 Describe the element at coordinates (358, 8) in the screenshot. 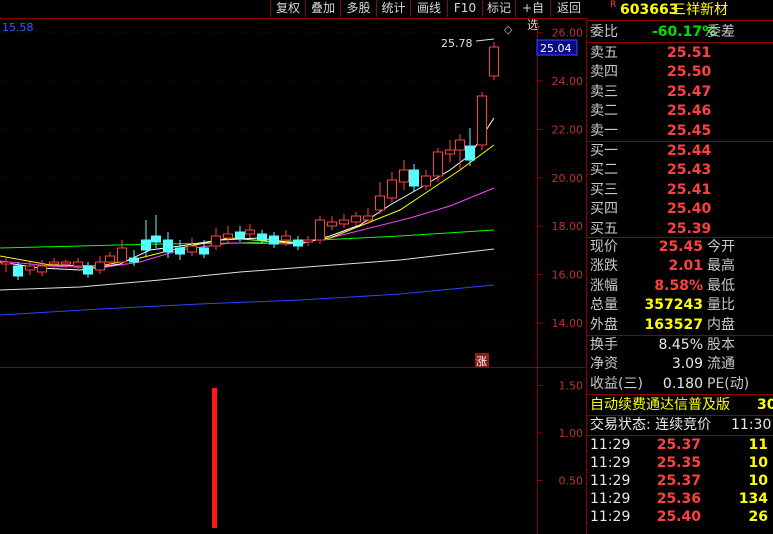

I see `toolbar-button-2: 多股` at that location.